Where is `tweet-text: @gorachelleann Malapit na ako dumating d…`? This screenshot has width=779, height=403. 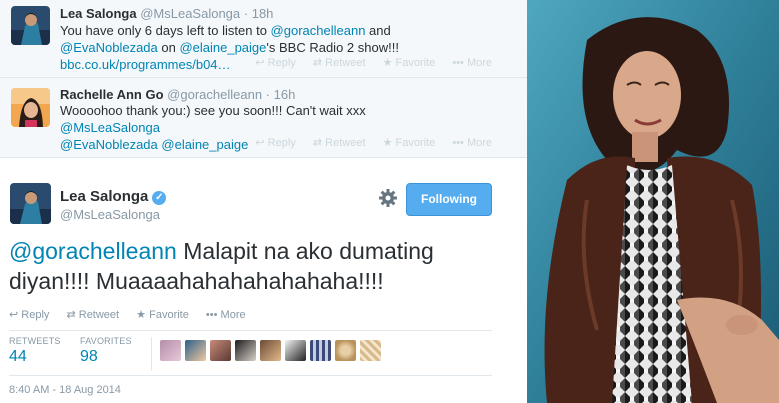 tweet-text: @gorachelleann Malapit na ako dumating d… is located at coordinates (254, 266).